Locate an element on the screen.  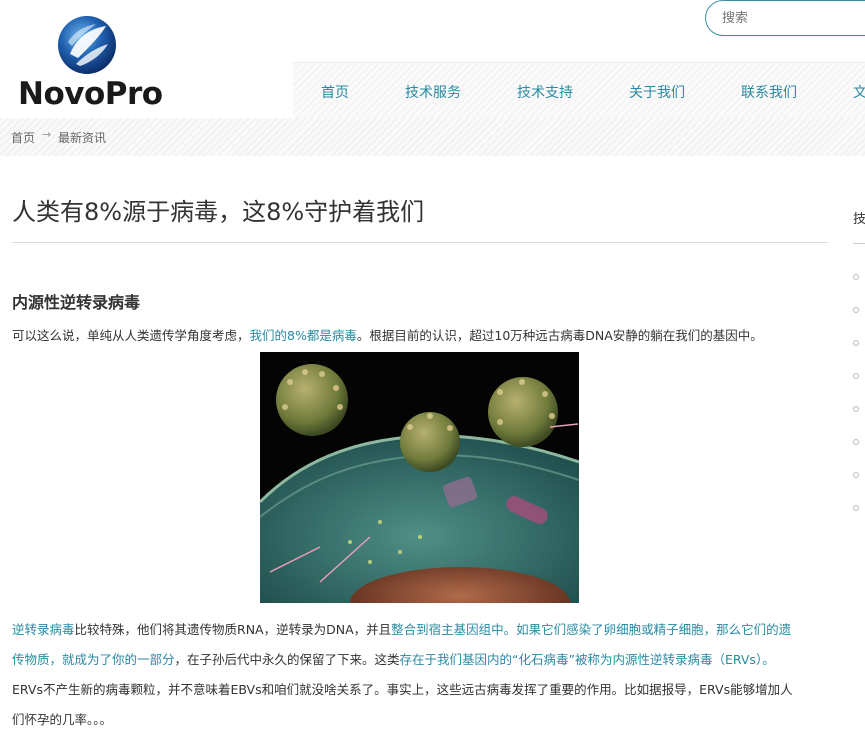
breadcrumb: 首页 → 最新资讯 is located at coordinates (432, 137).